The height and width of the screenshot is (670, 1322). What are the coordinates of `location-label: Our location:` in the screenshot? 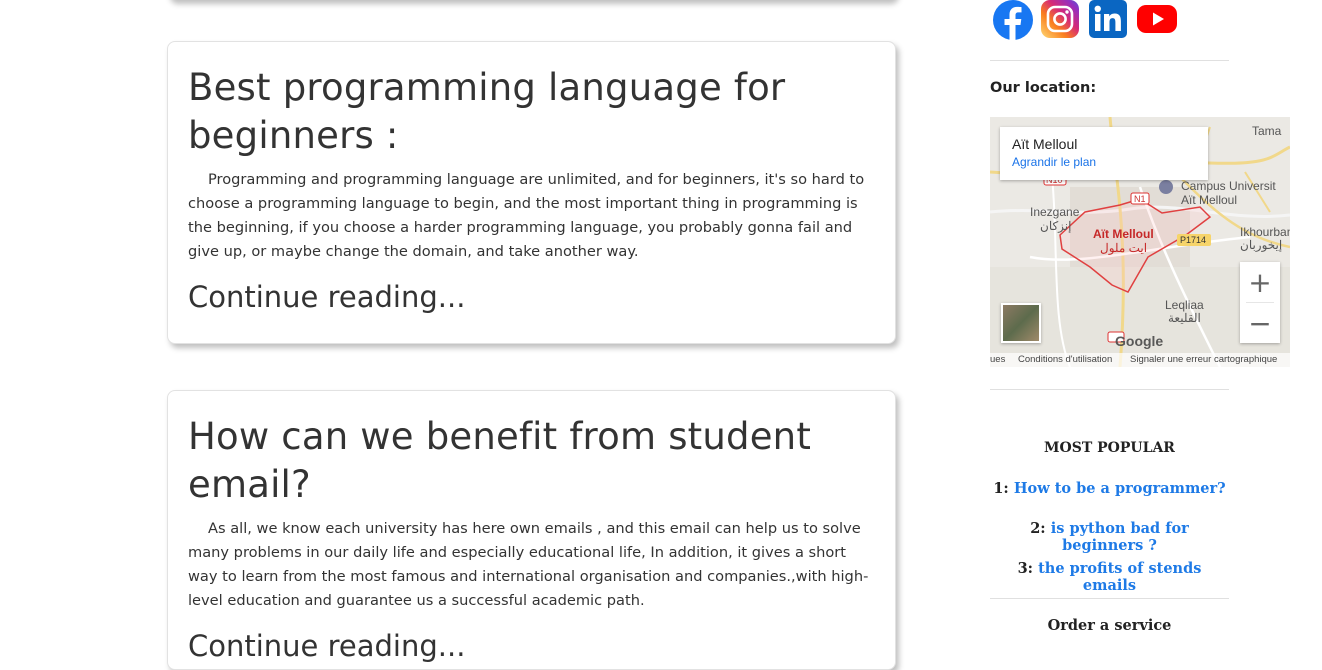 It's located at (1043, 88).